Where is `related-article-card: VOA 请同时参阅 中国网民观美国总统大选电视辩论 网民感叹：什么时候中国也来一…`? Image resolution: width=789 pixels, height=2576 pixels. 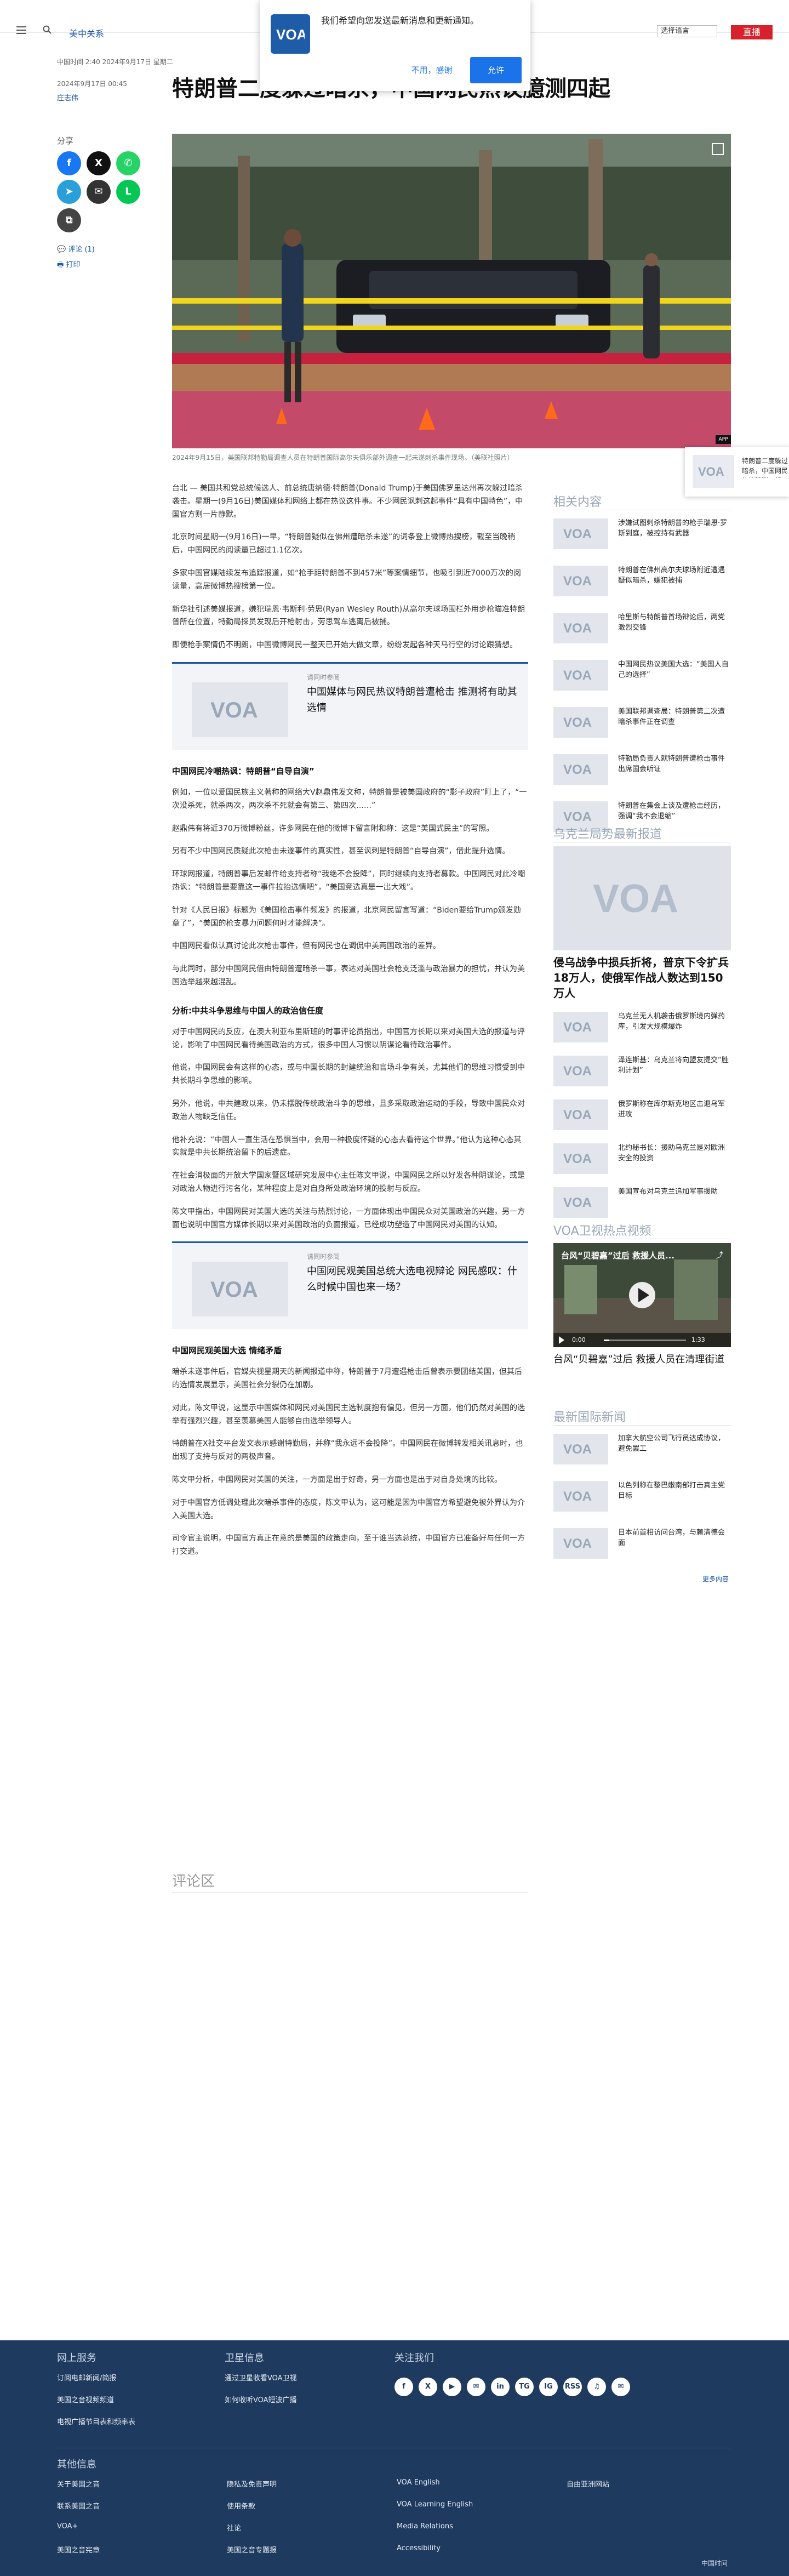
related-article-card: VOA 请同时参阅 中国网民观美国总统大选电视辩论 网民感叹：什么时候中国也来一… is located at coordinates (350, 1285).